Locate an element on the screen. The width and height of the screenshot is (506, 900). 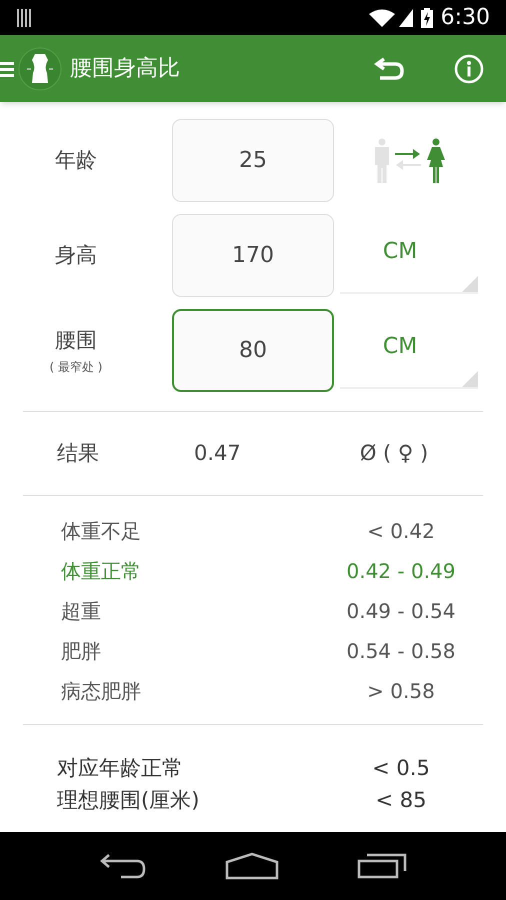
wifi-icon is located at coordinates (381, 17).